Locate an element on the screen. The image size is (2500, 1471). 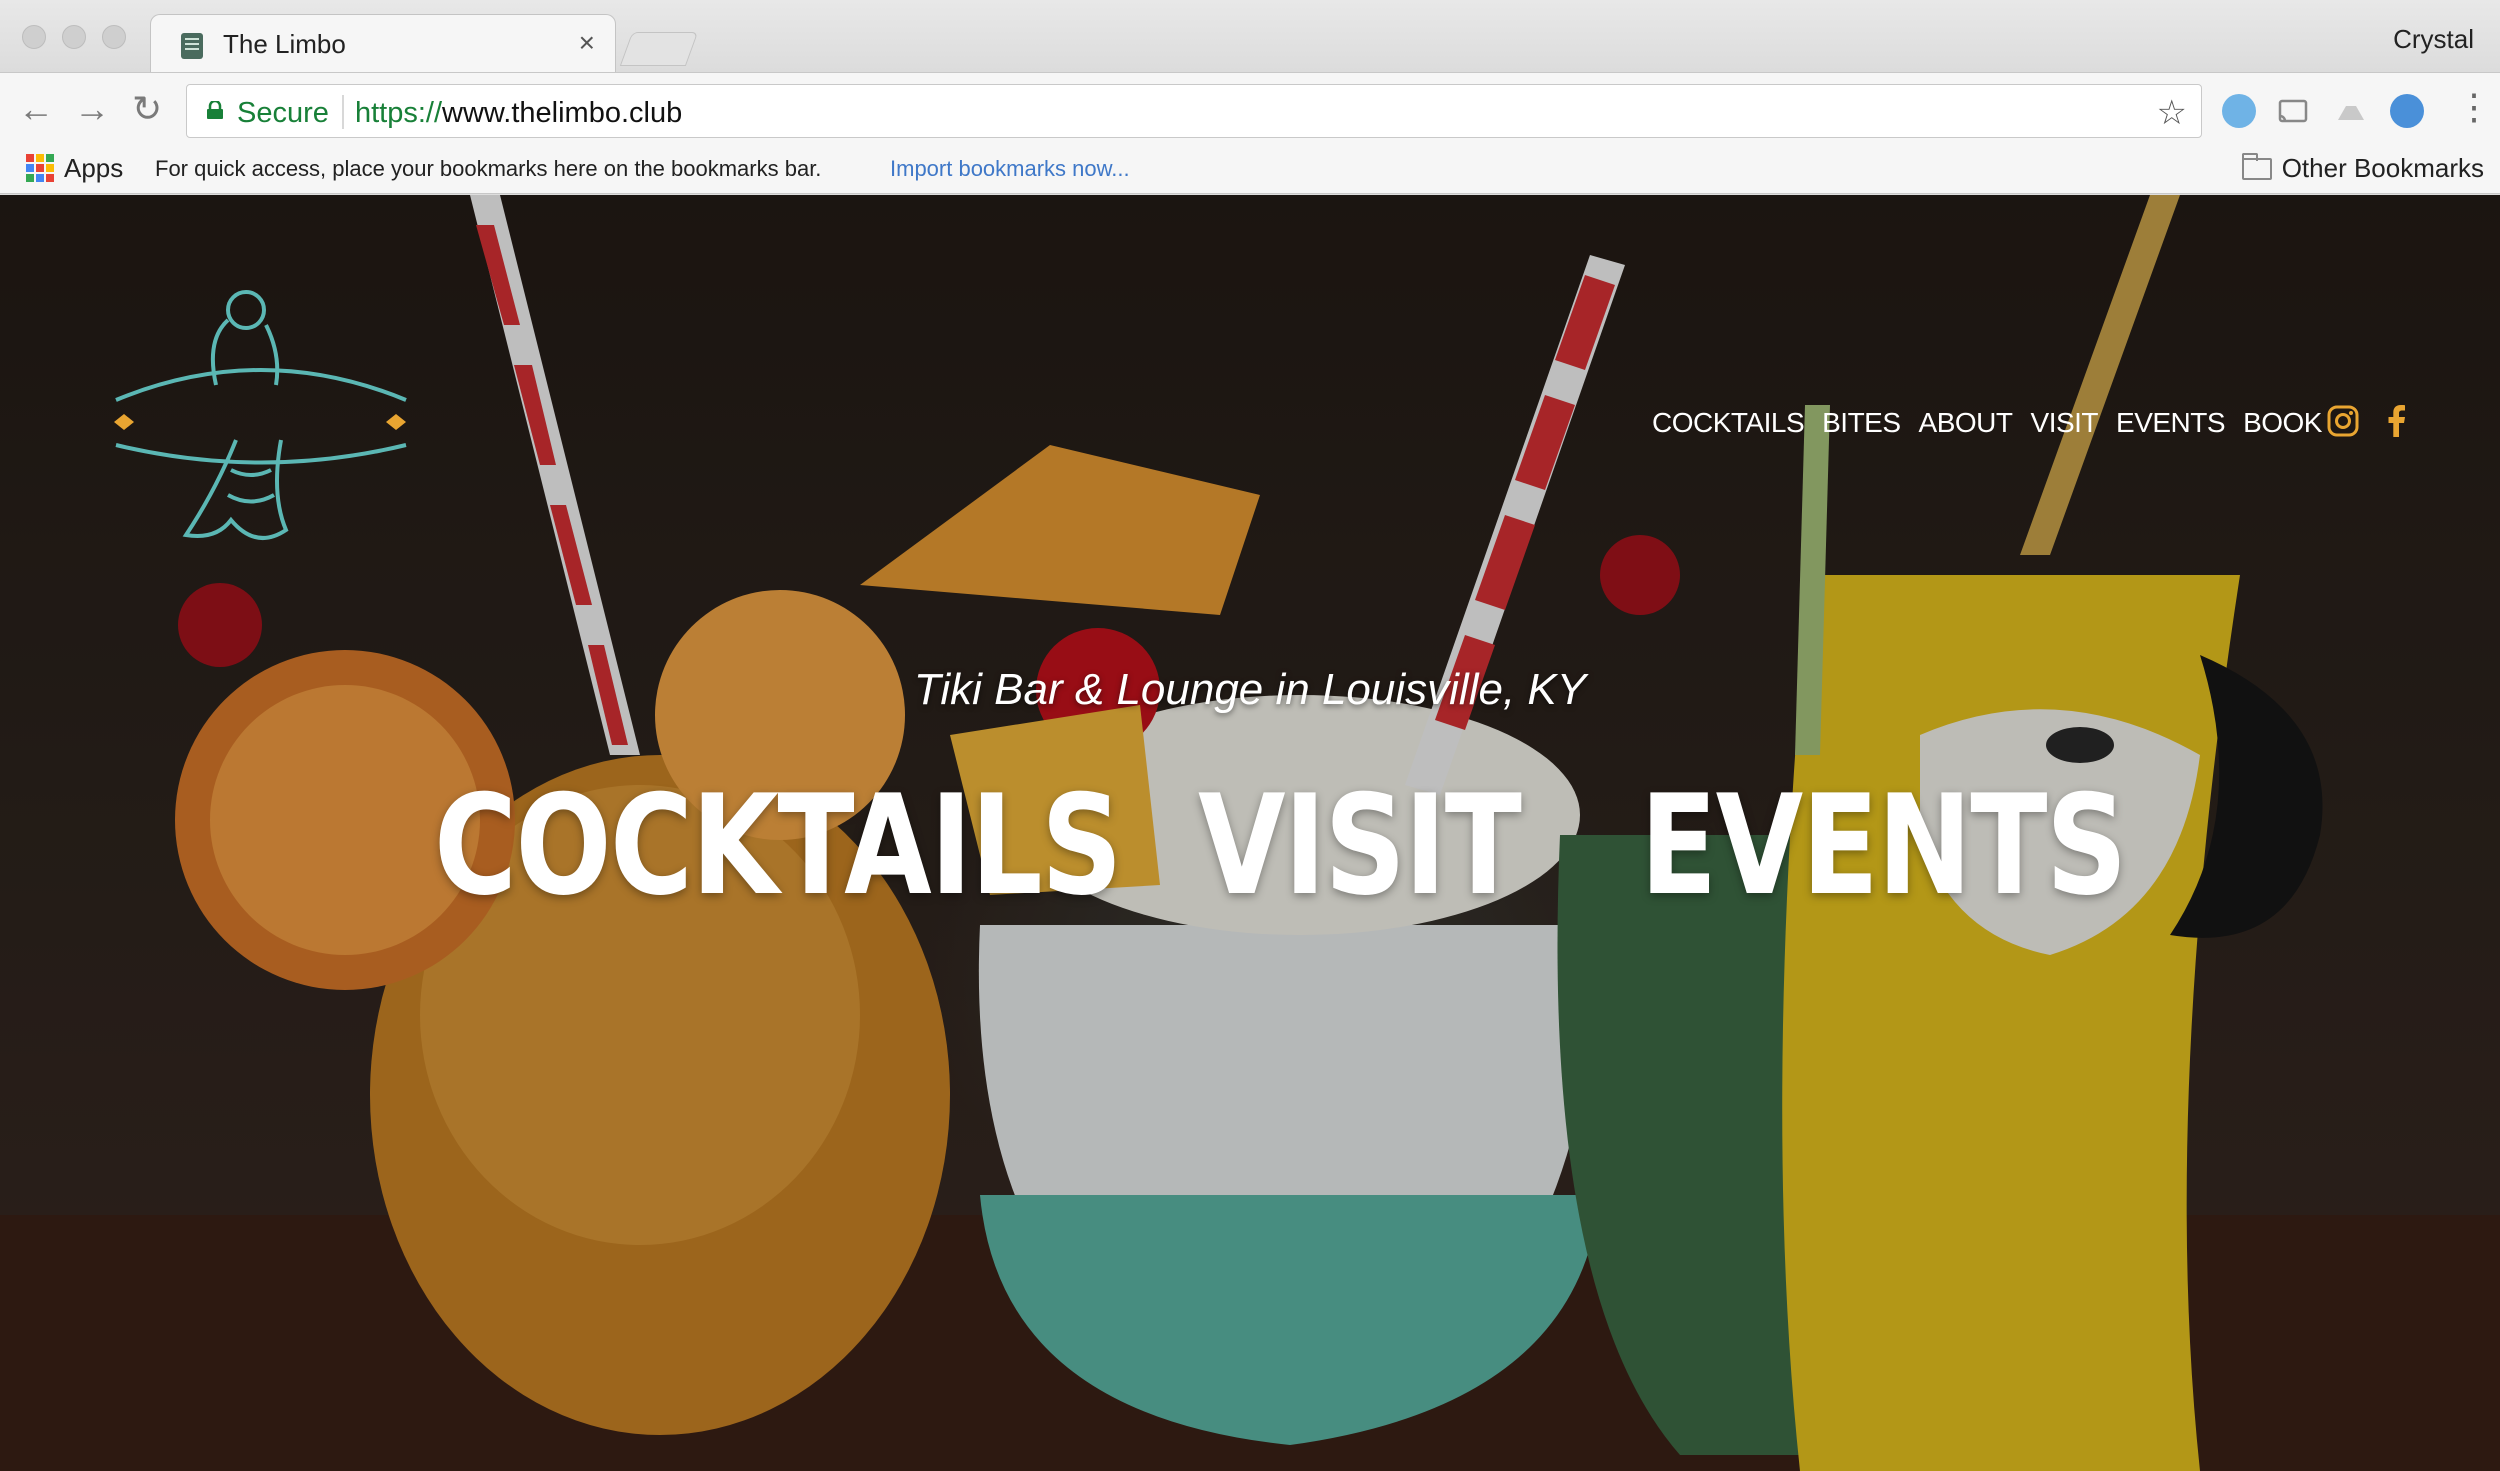
nav-about: ABOUT is located at coordinates (1966, 423).